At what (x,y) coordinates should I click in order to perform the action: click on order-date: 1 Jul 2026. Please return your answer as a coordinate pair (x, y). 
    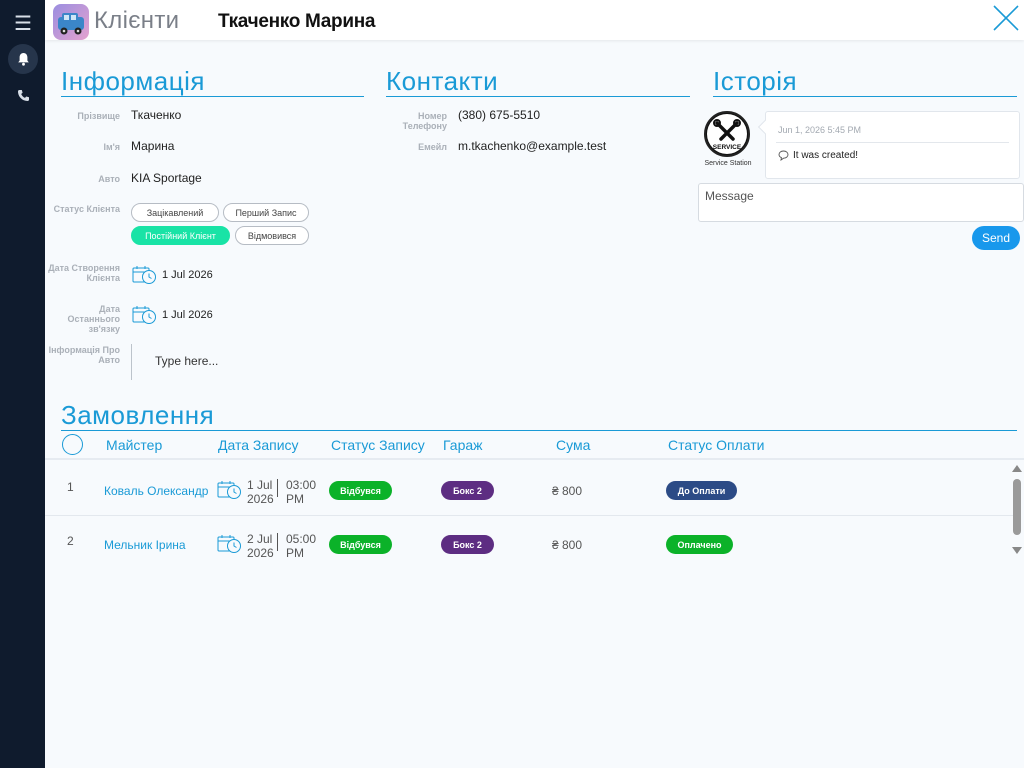
    Looking at the image, I should click on (260, 492).